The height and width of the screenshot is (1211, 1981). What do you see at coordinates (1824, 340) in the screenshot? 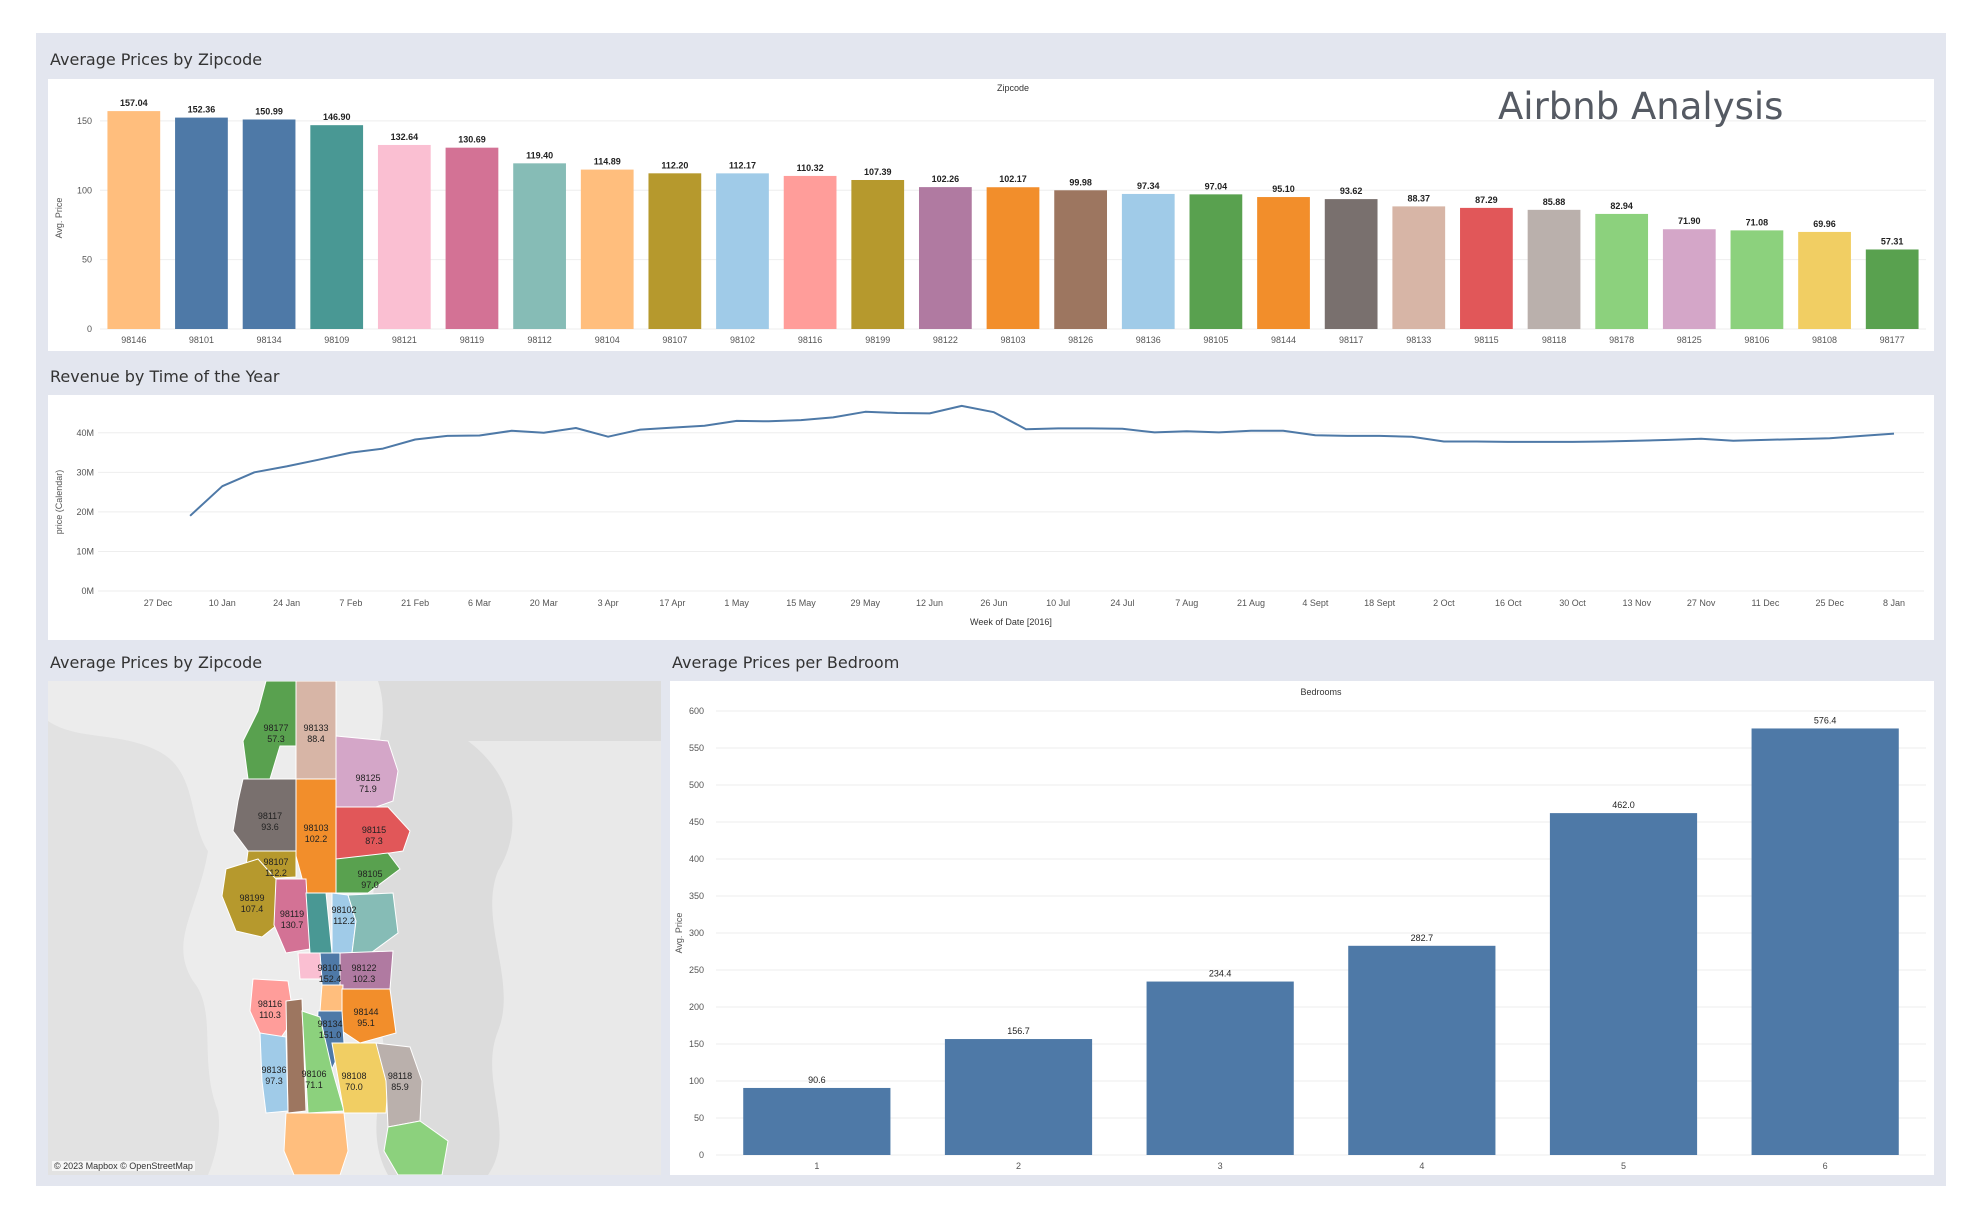
I see `zip-x-tick: 98108` at bounding box center [1824, 340].